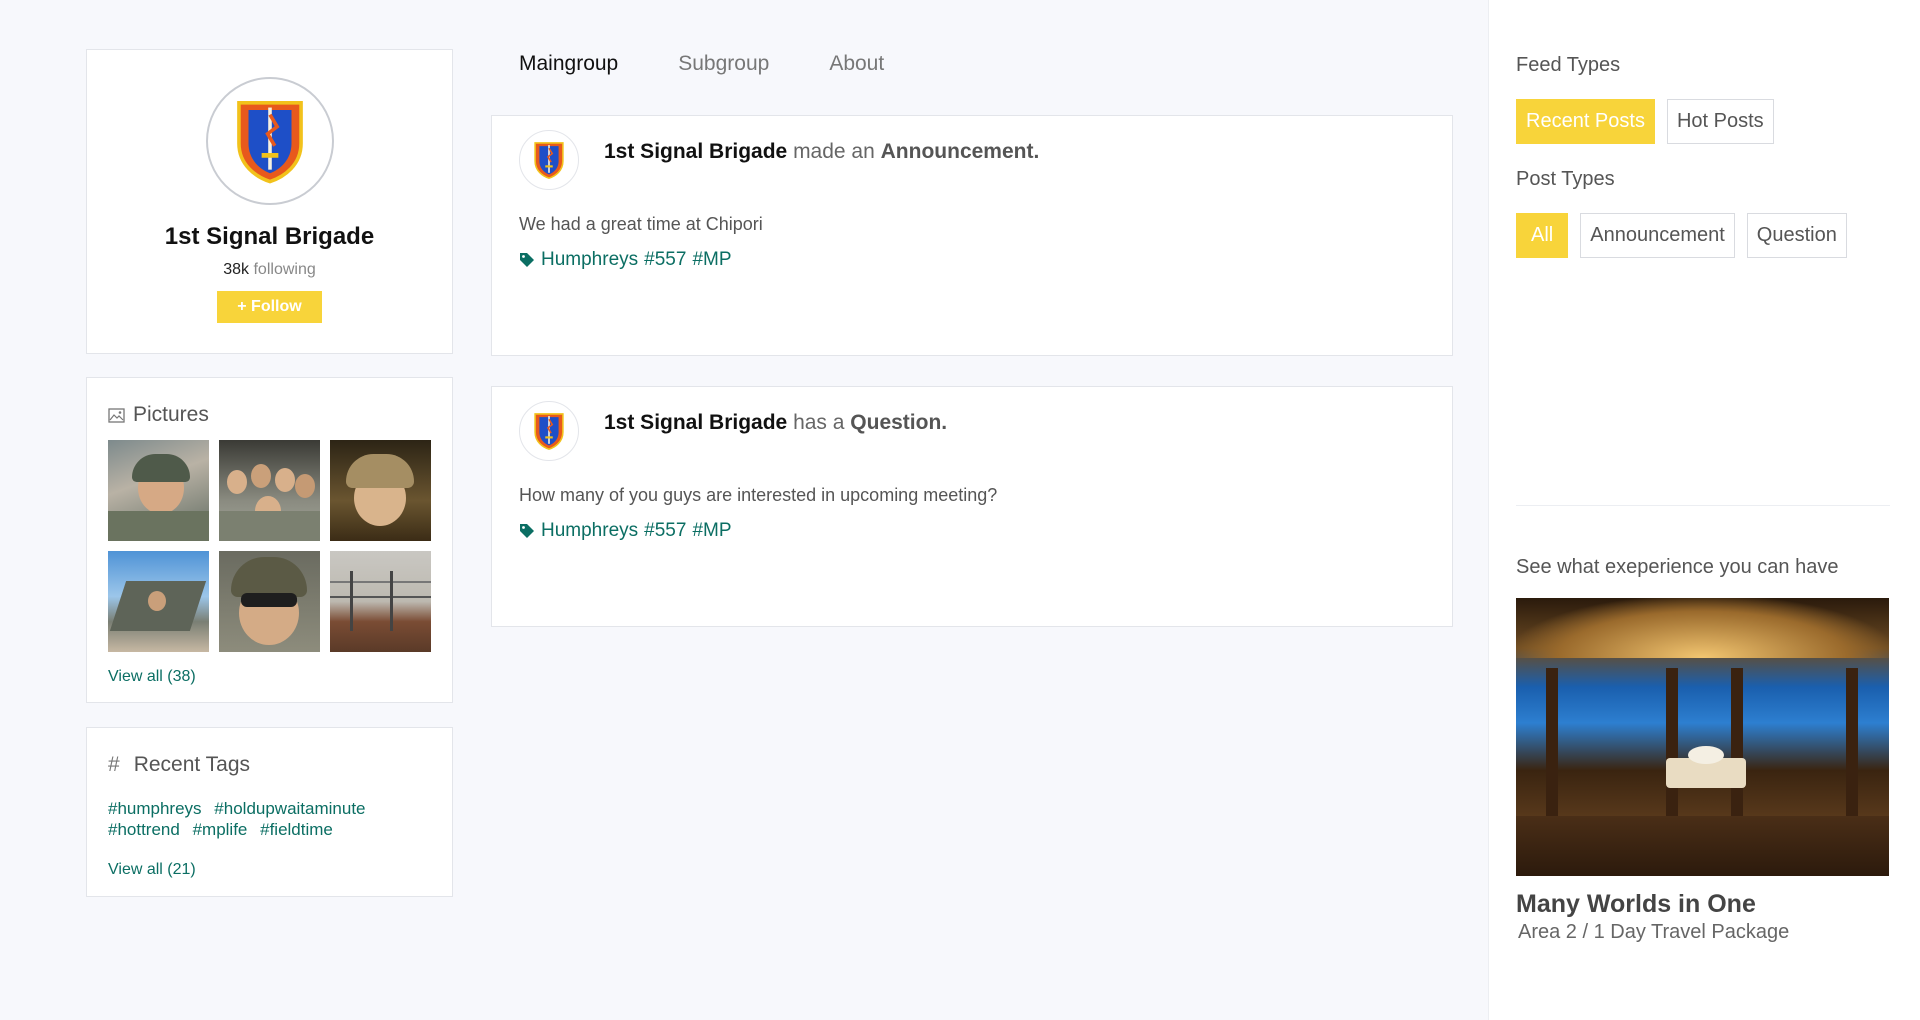 The image size is (1920, 1020). What do you see at coordinates (152, 870) in the screenshot?
I see `tags-view-all: View all (21)` at bounding box center [152, 870].